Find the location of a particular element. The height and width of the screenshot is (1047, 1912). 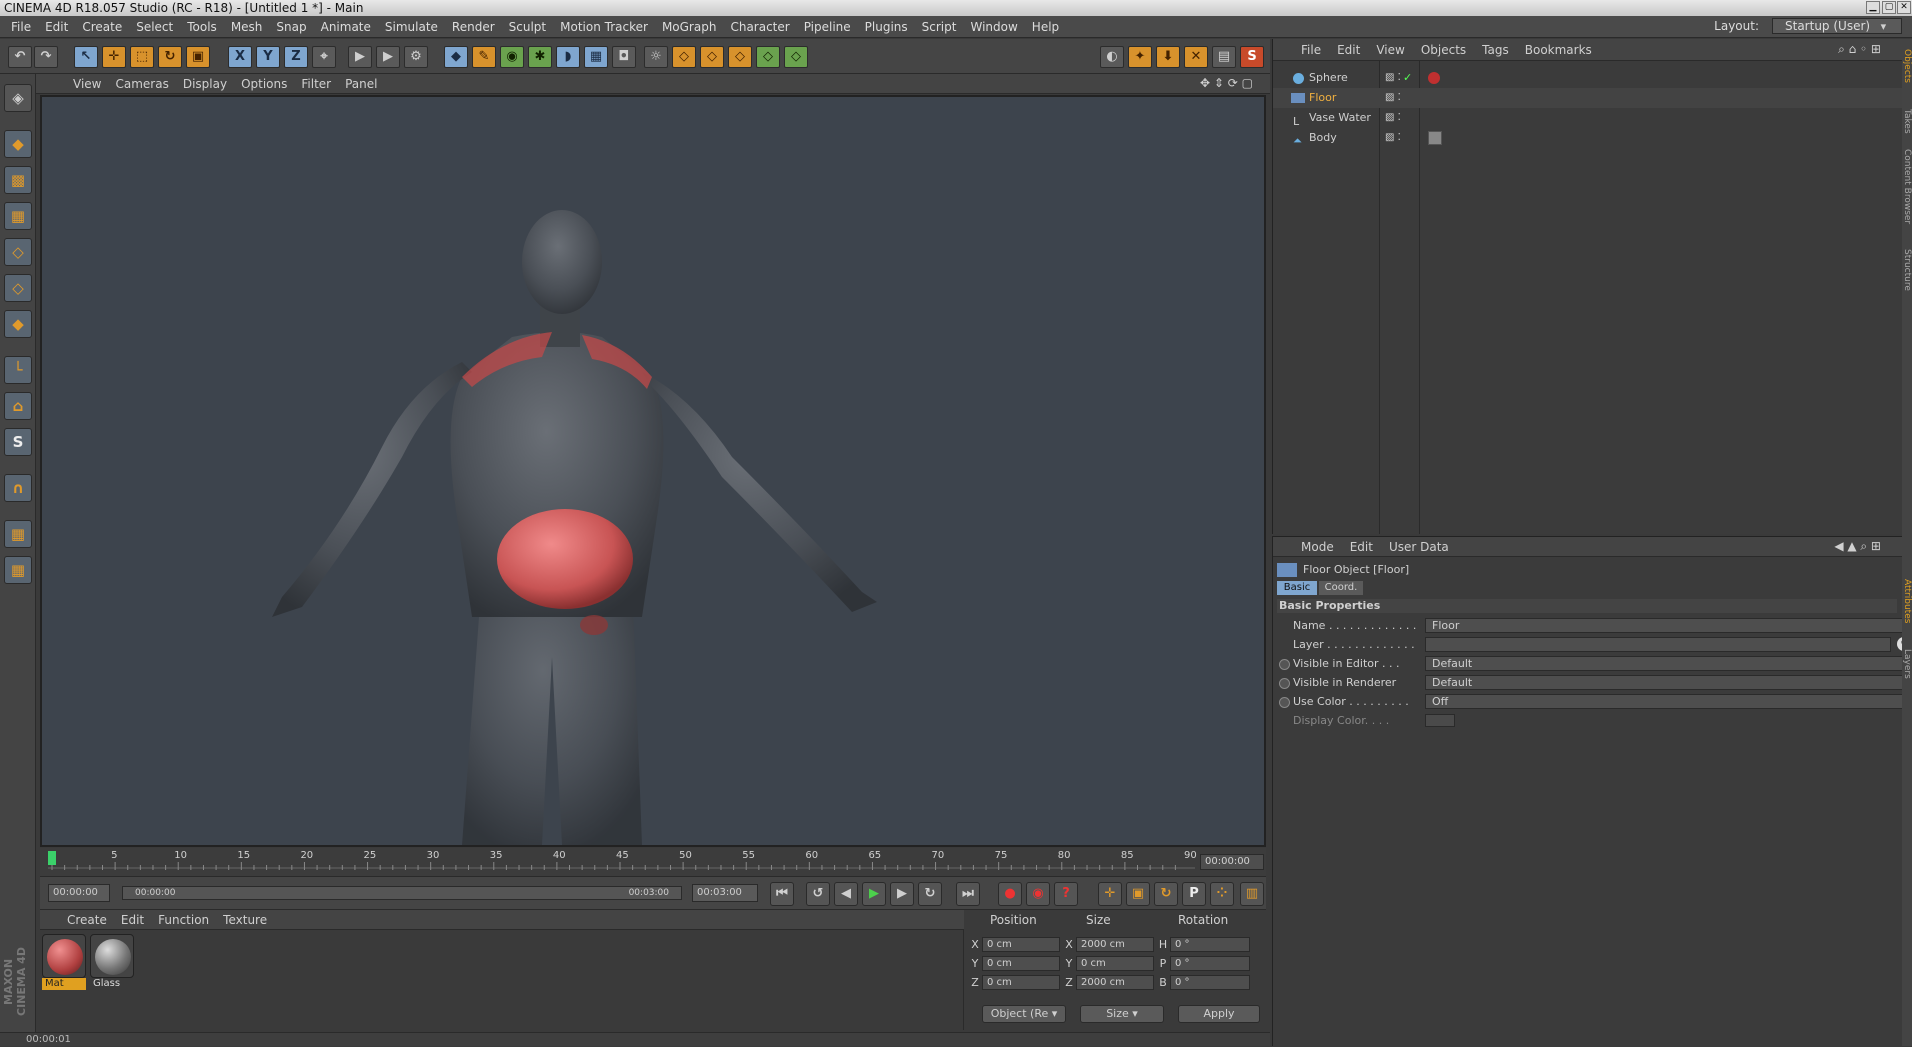

viewport-menu-filter: Filter is located at coordinates (316, 84).